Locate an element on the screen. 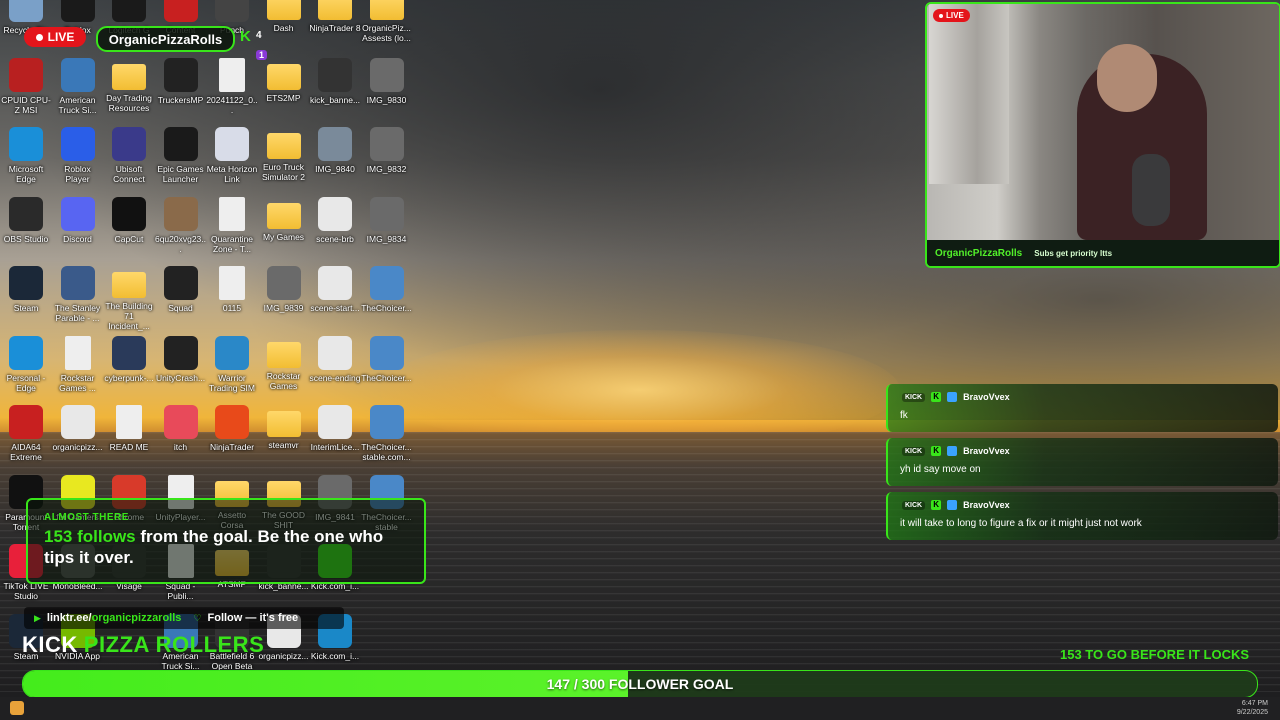 Image resolution: width=1280 pixels, height=720 pixels. document-icon is located at coordinates (129, 422).